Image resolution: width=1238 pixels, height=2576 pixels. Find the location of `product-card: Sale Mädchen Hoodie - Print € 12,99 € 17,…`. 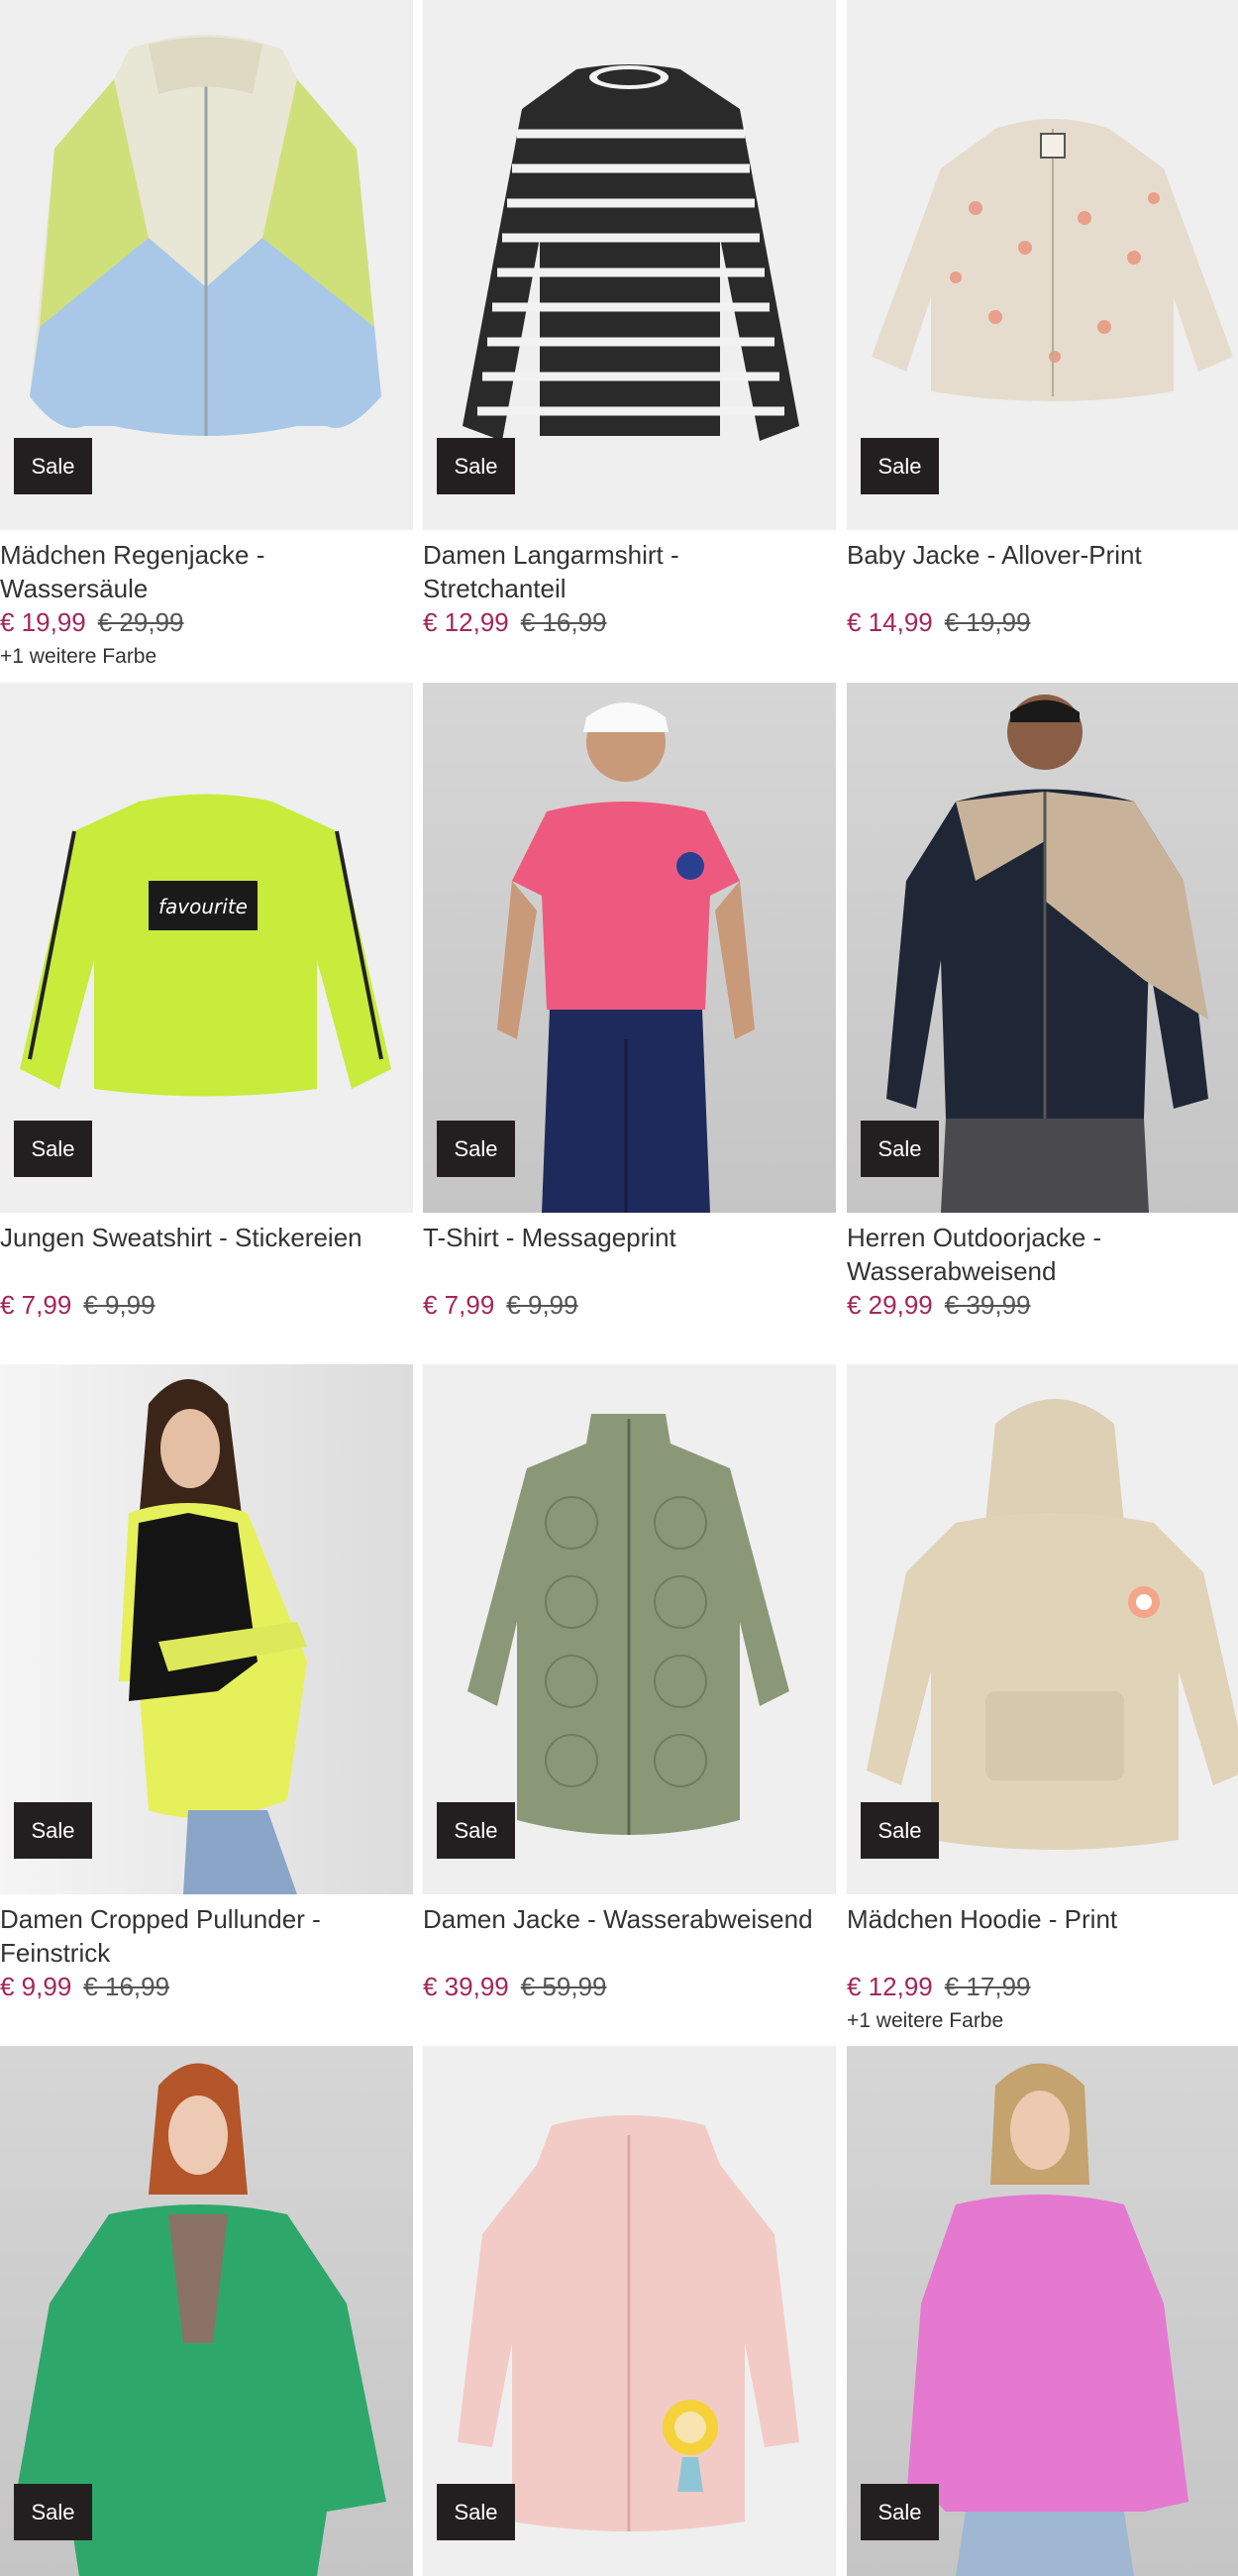

product-card: Sale Mädchen Hoodie - Print € 12,99 € 17,… is located at coordinates (1042, 1699).